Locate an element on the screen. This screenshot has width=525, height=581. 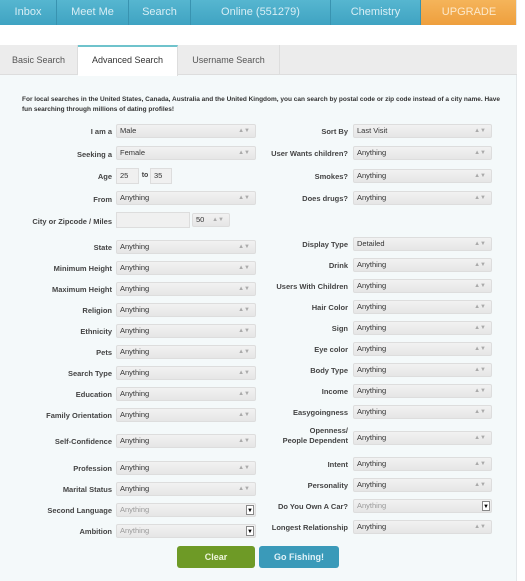
select-longest-relationship: Anything ▲▼ is located at coordinates (422, 527).